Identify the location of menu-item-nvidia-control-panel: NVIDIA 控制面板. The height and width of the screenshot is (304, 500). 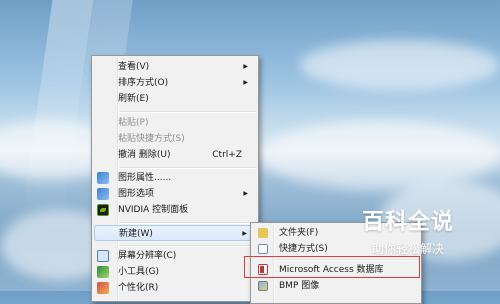
(175, 210).